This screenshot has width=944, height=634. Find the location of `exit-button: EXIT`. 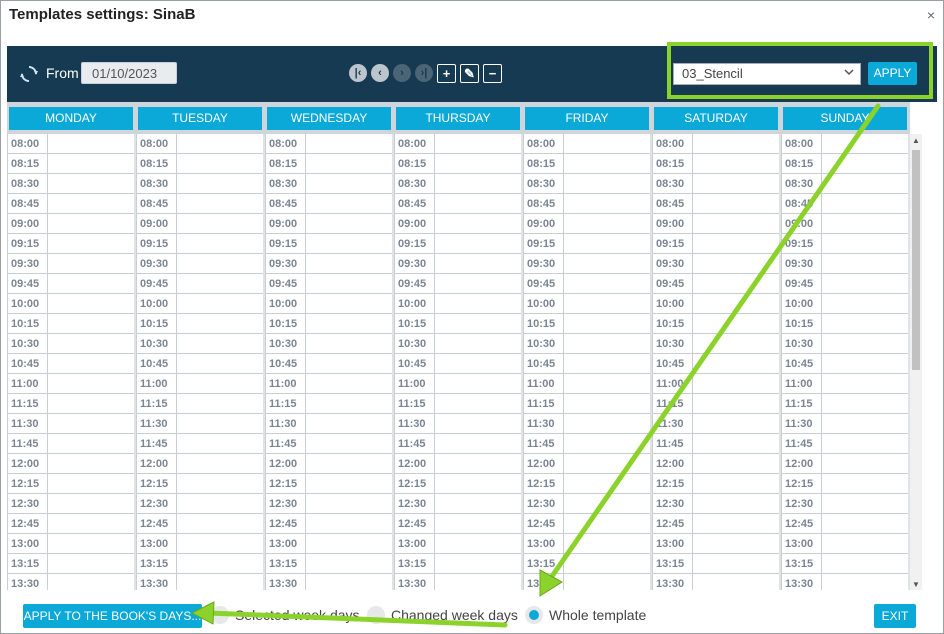

exit-button: EXIT is located at coordinates (895, 616).